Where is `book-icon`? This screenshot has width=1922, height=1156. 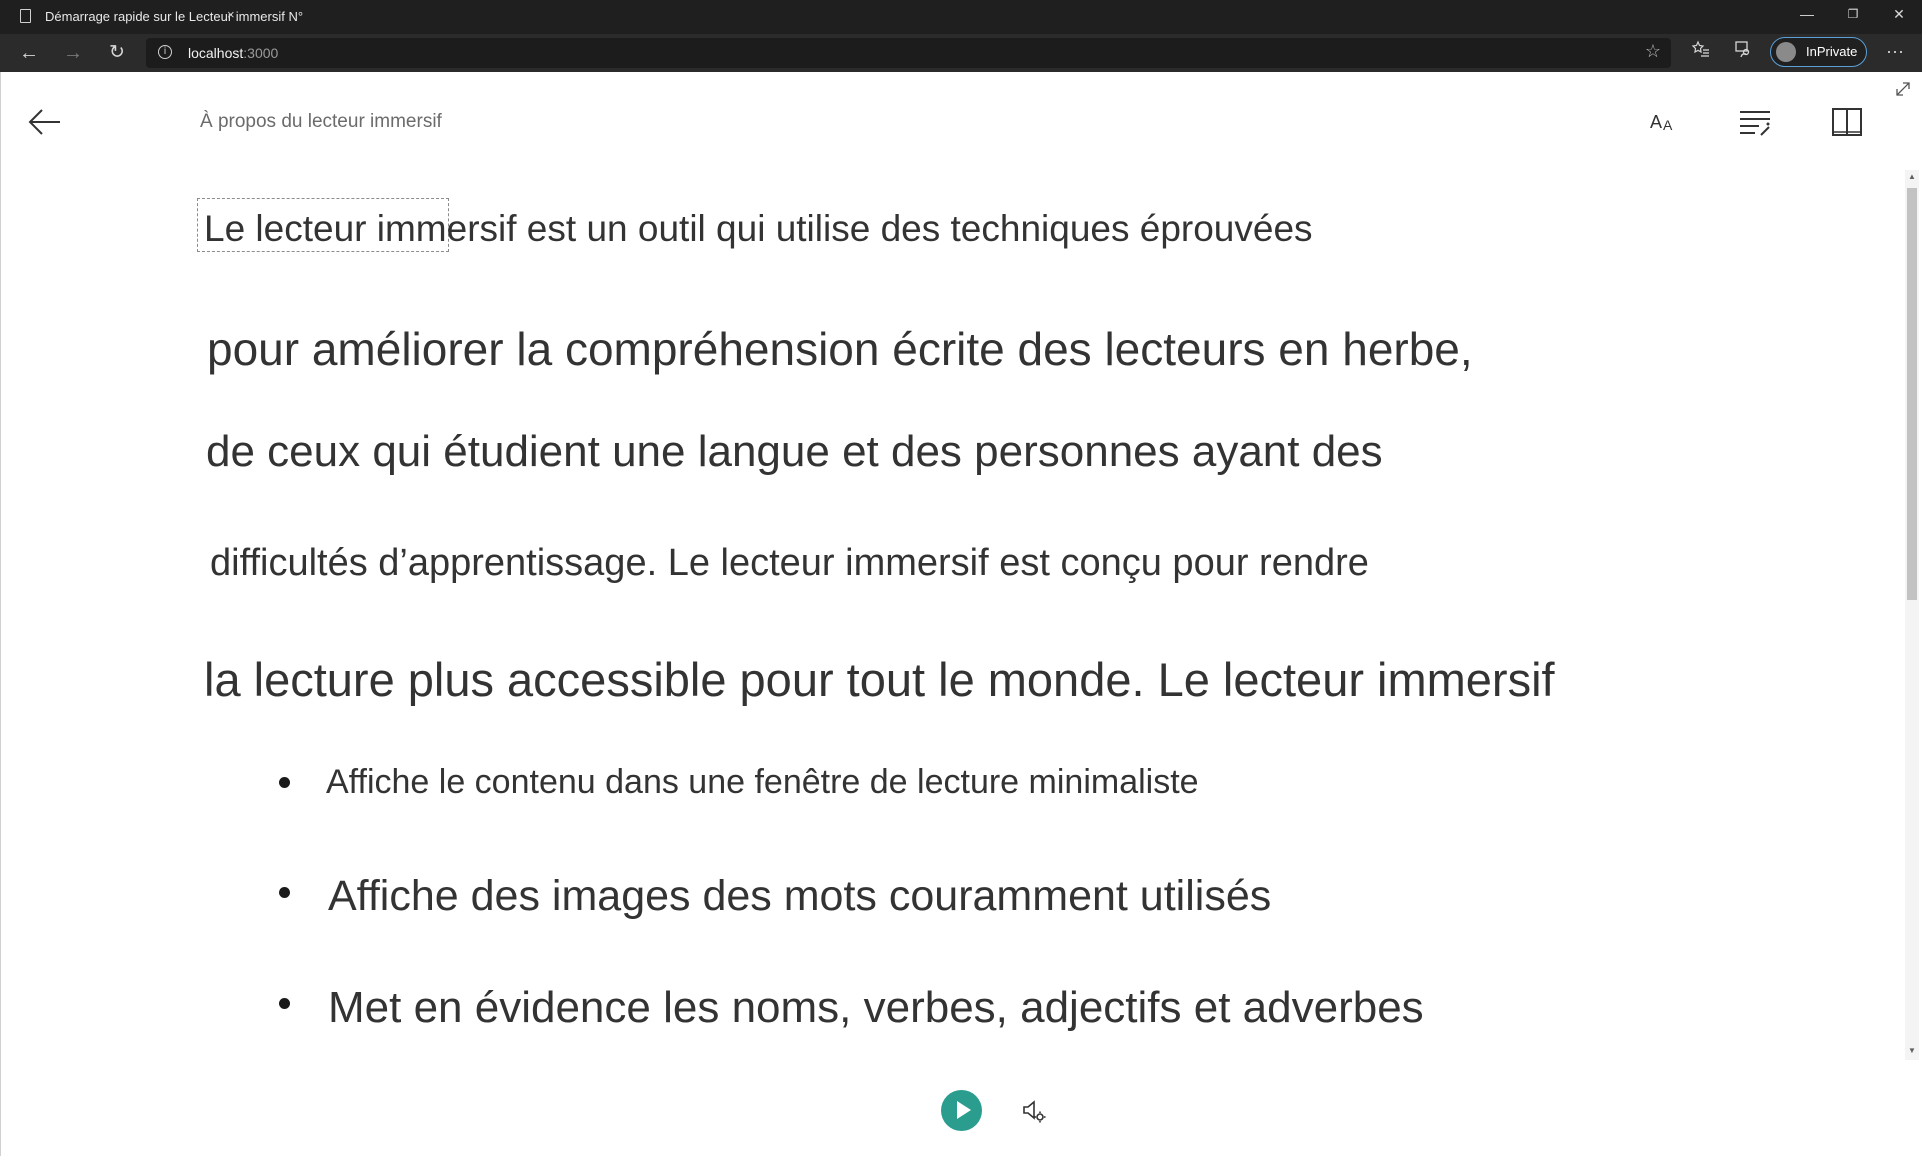 book-icon is located at coordinates (1847, 122).